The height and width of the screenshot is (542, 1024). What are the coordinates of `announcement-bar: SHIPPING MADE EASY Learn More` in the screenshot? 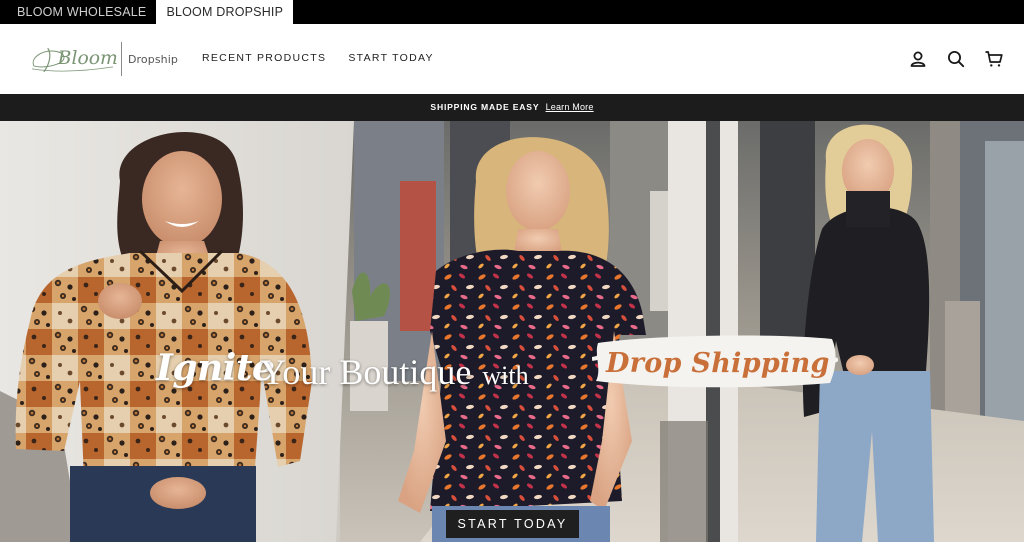 It's located at (512, 107).